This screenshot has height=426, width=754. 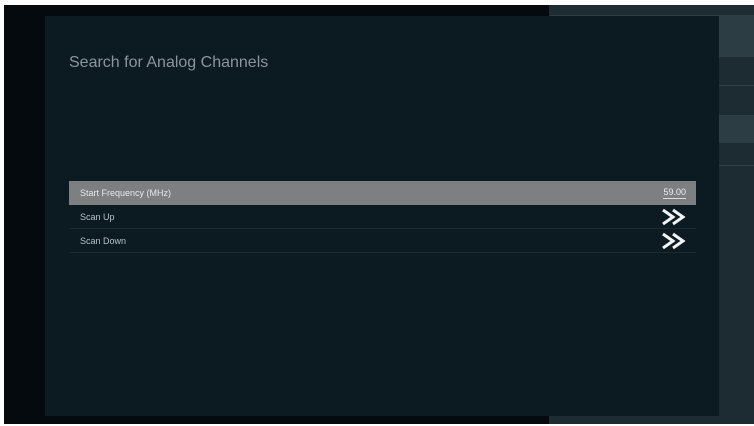 I want to click on scan-down-label: Scan Down, so click(x=103, y=240).